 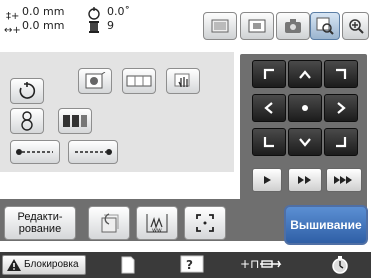 I want to click on rotate-indicator-icon, so click(x=94, y=12).